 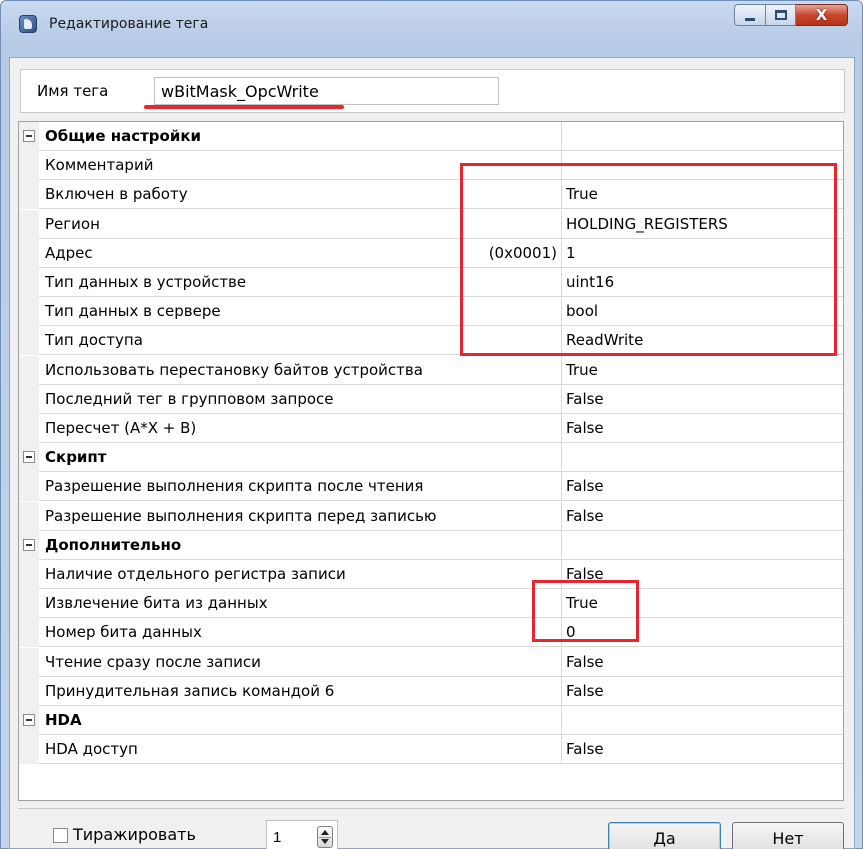 I want to click on spinner-buttons, so click(x=325, y=837).